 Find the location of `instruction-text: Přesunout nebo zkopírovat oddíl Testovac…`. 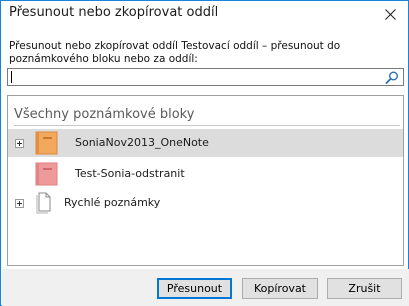

instruction-text: Přesunout nebo zkopírovat oddíl Testovac… is located at coordinates (175, 52).